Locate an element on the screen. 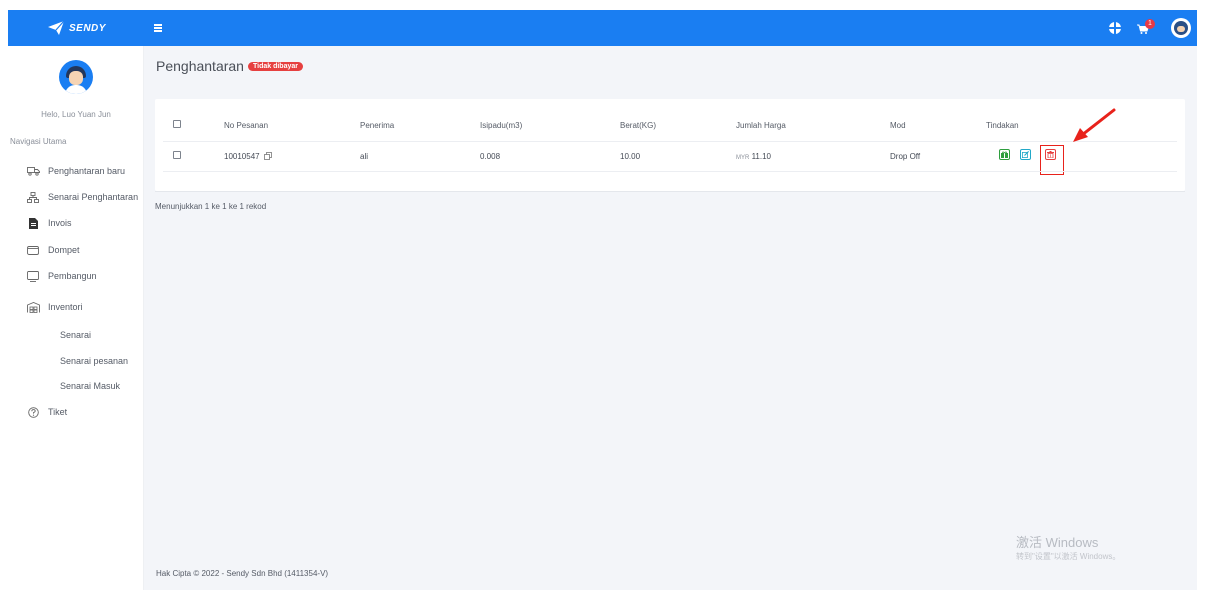 The height and width of the screenshot is (597, 1205). table-footer: Menunjukkan 1 ke 1 ke 1 rekod is located at coordinates (670, 205).